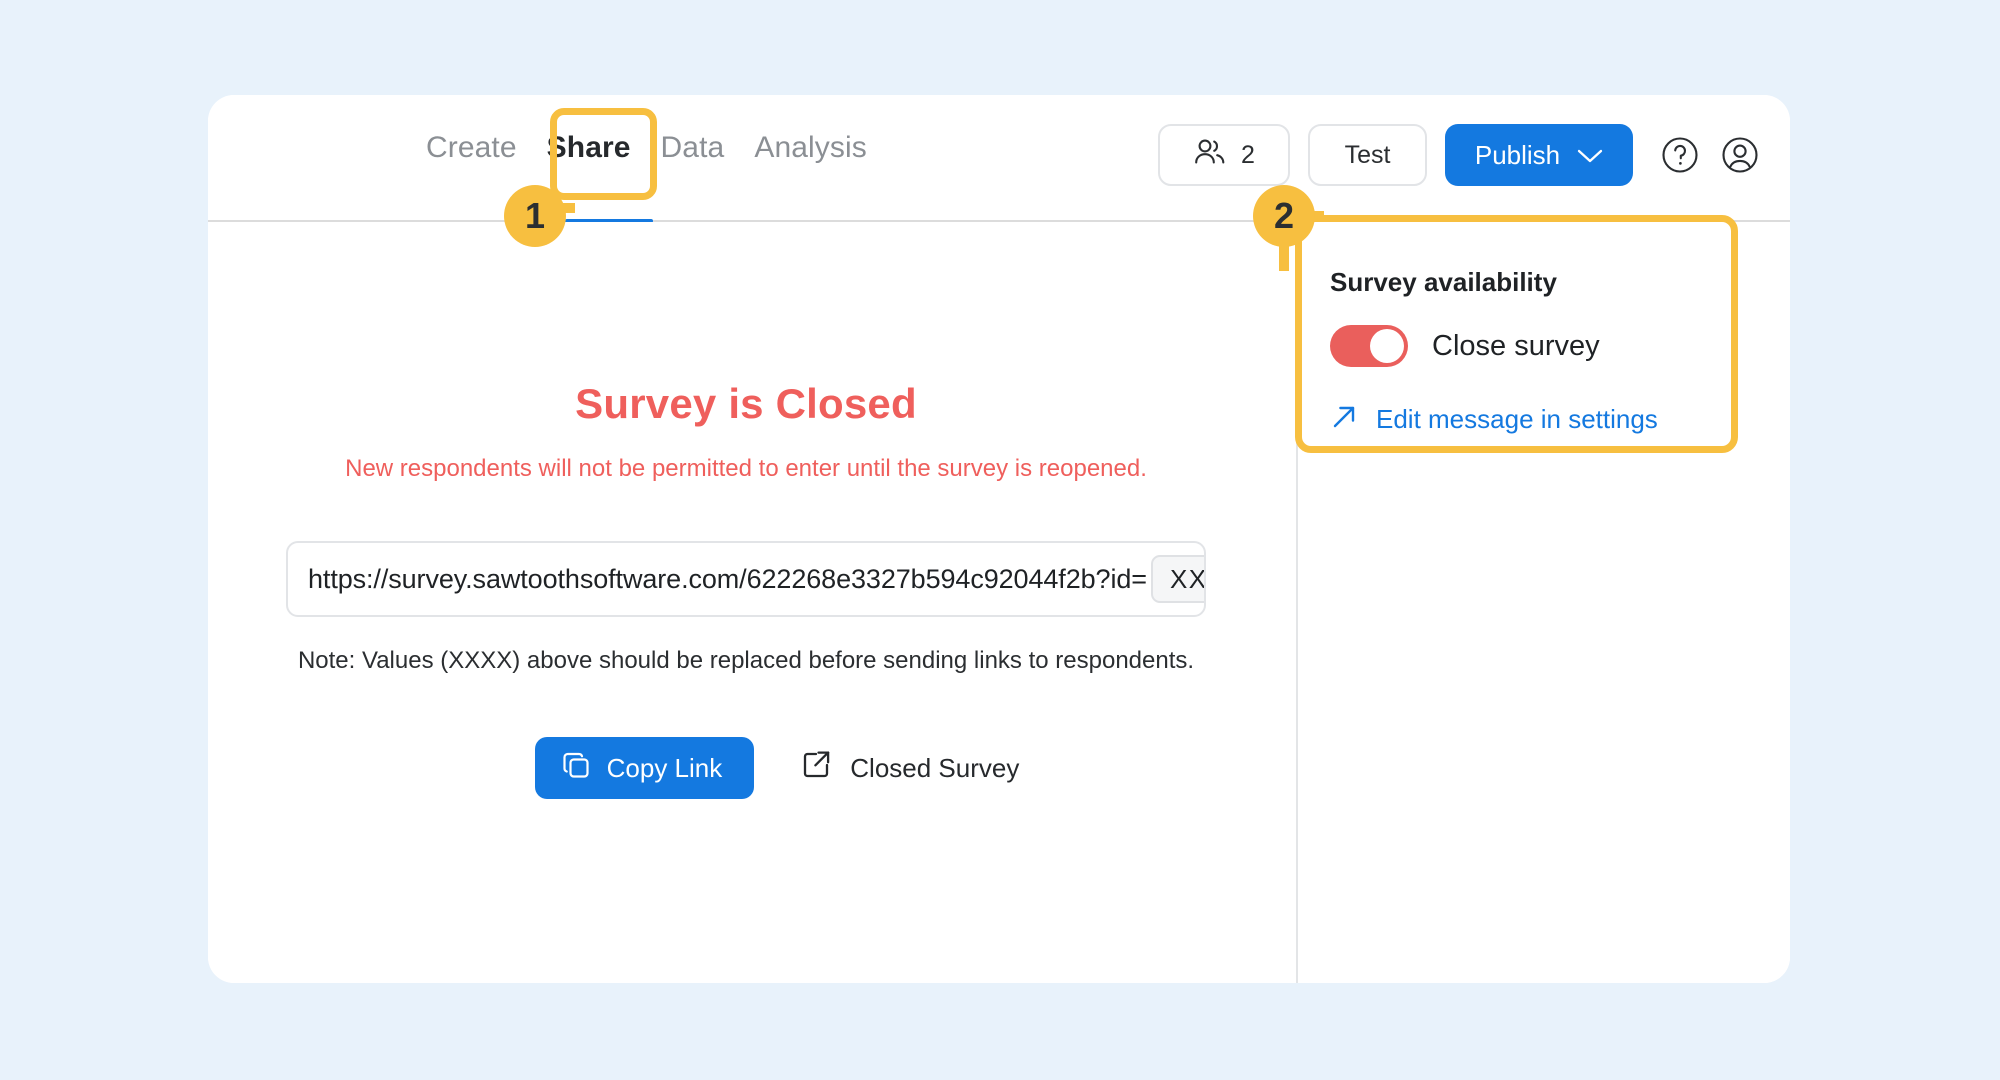 The height and width of the screenshot is (1080, 2000). What do you see at coordinates (1517, 154) in the screenshot?
I see `publish-button-label: Publish` at bounding box center [1517, 154].